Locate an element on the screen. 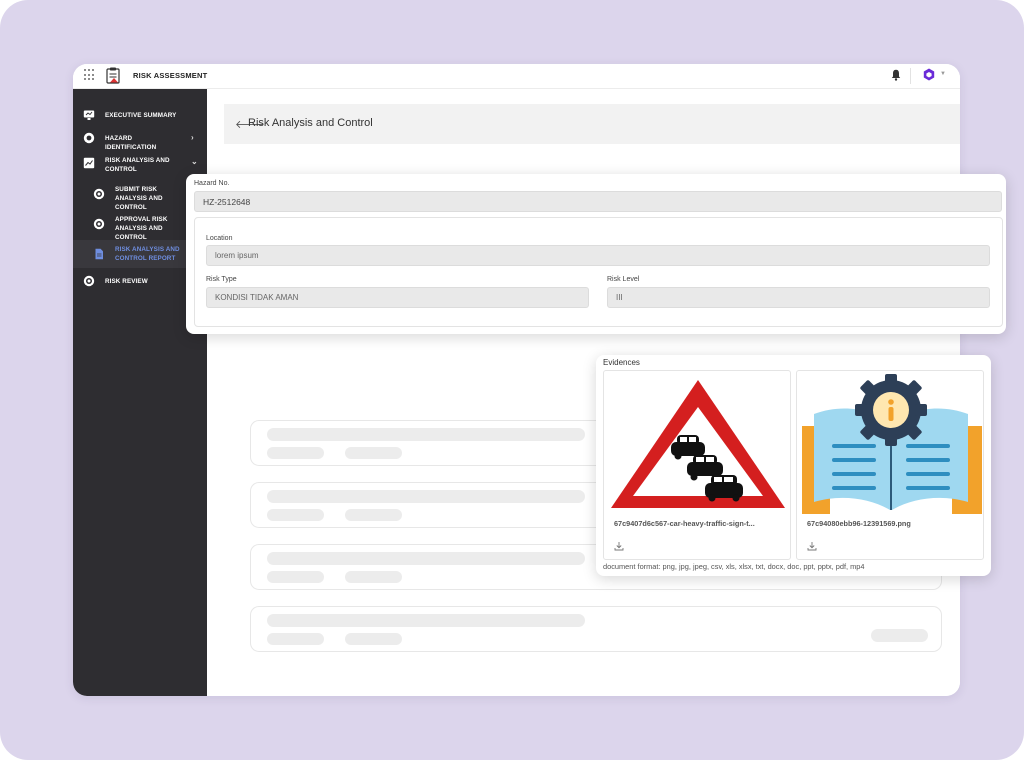  sidebar-item-hazard-identification: HAZARD IDENTIFICATION › is located at coordinates (140, 141).